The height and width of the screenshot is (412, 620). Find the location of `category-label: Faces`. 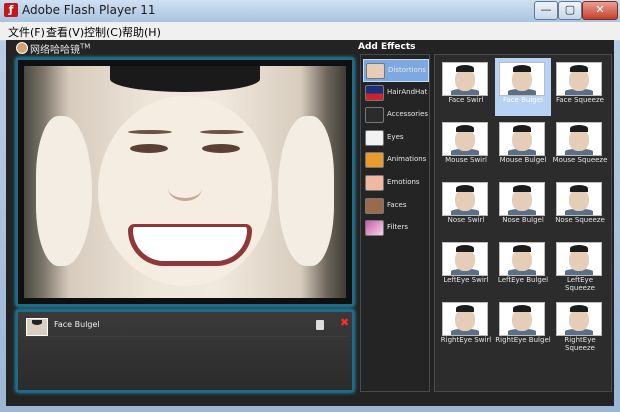

category-label: Faces is located at coordinates (397, 204).